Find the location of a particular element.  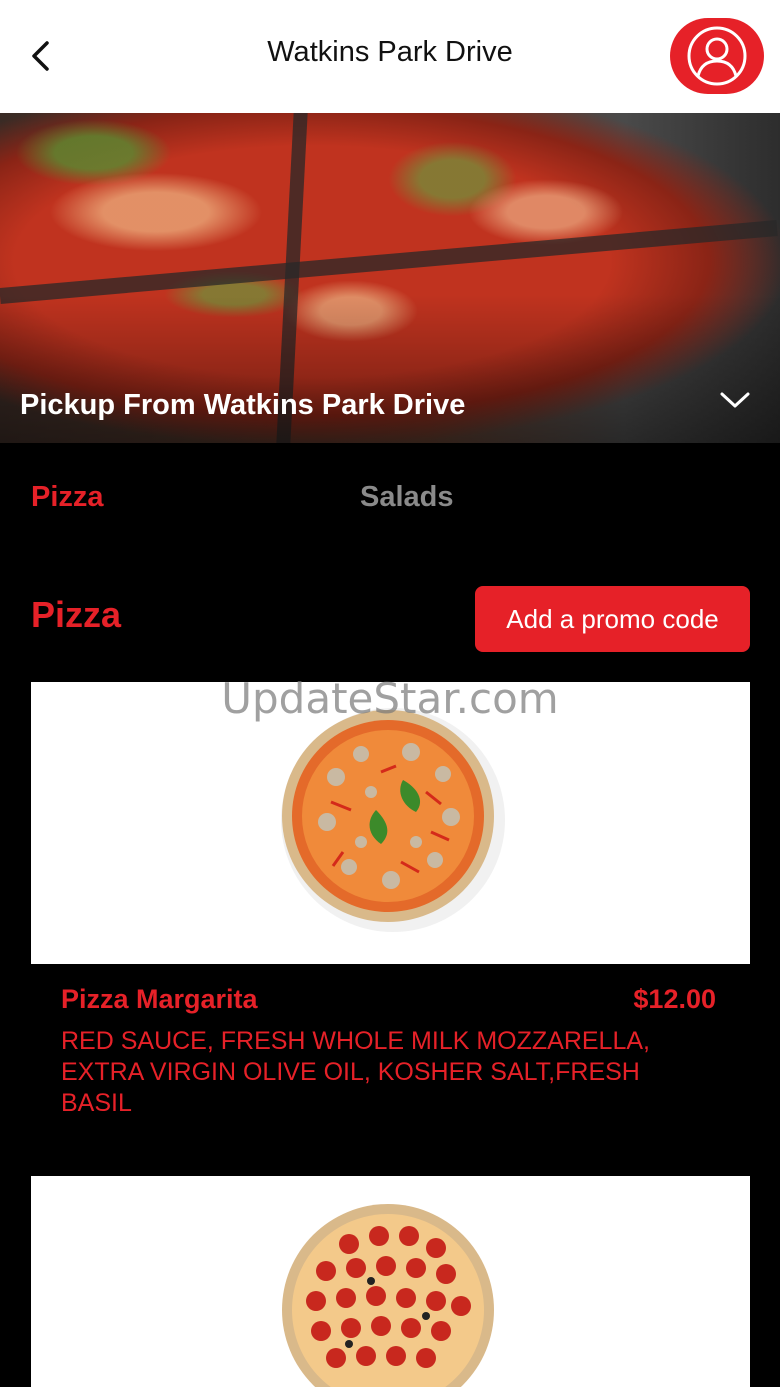

chevron-down-icon is located at coordinates (735, 400).